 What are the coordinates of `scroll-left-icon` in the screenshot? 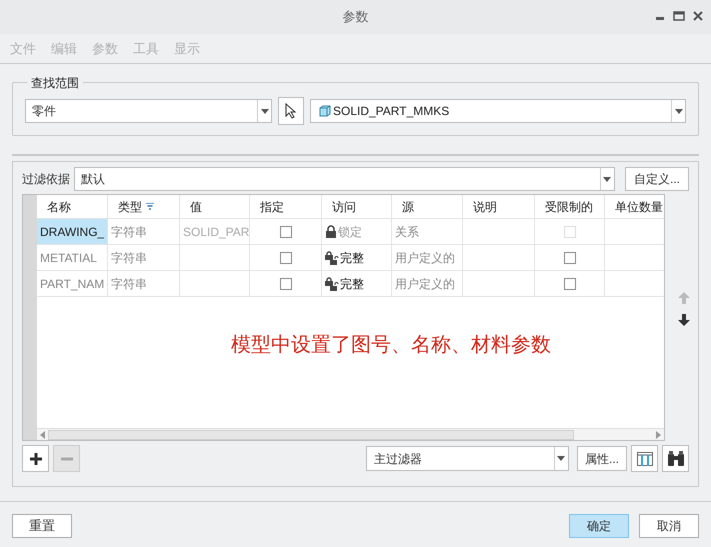 It's located at (42, 434).